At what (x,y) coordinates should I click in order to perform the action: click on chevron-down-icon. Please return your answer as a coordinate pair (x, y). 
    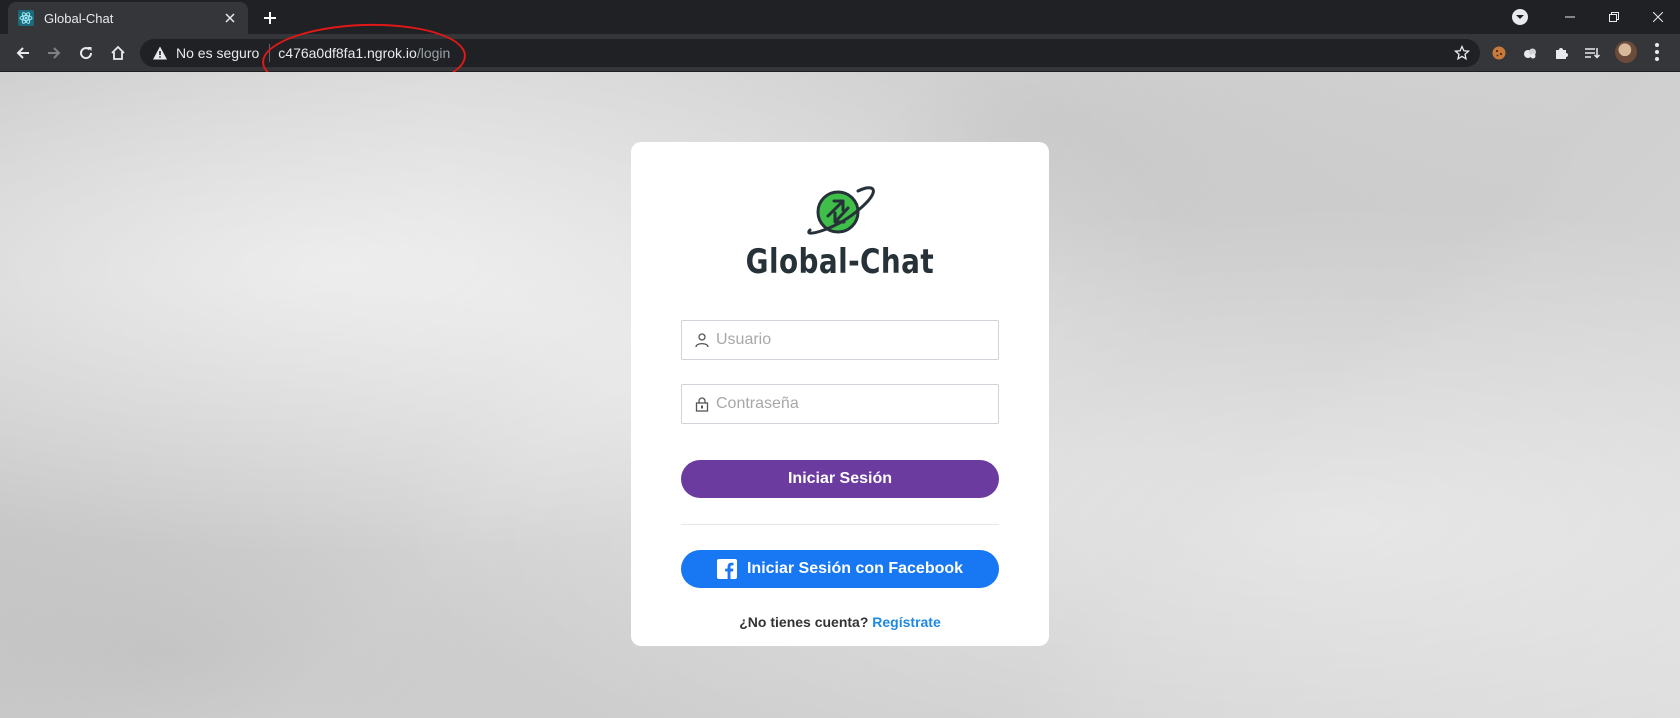
    Looking at the image, I should click on (1520, 17).